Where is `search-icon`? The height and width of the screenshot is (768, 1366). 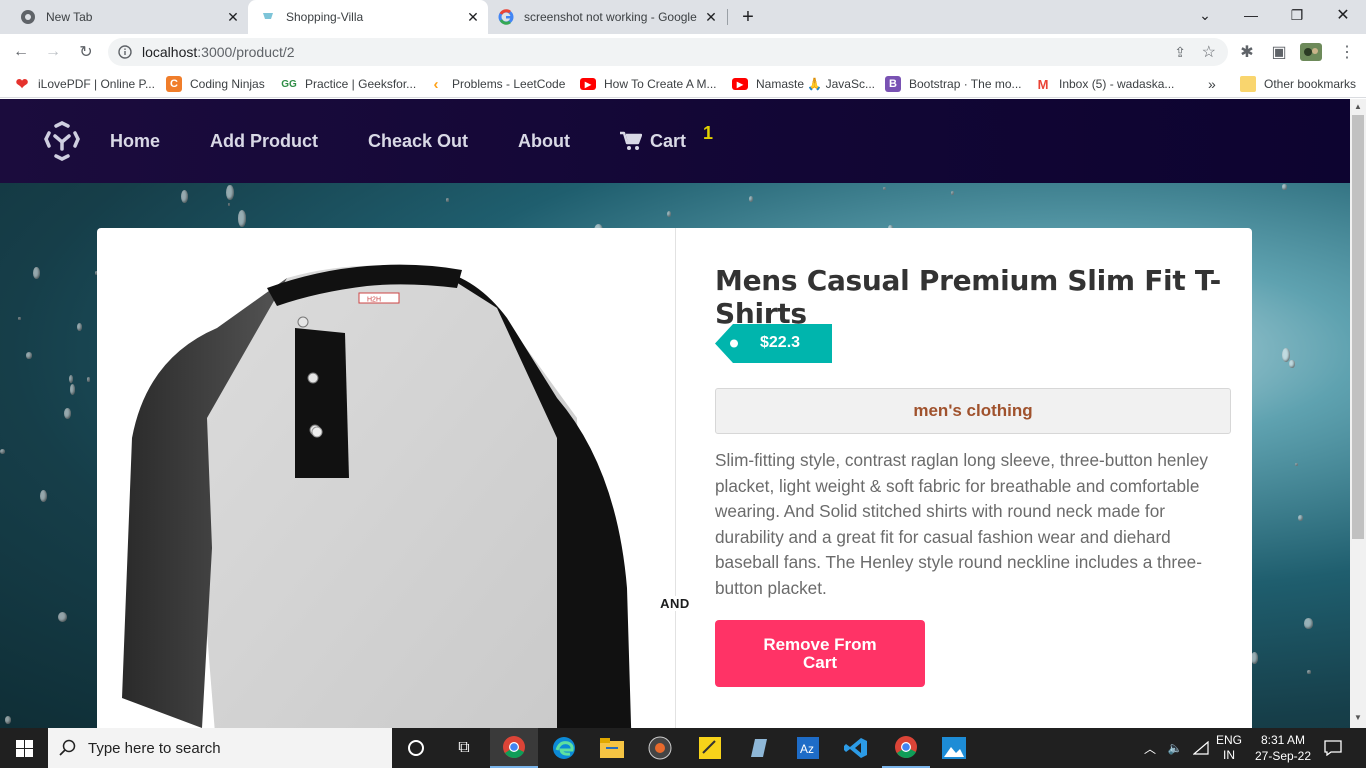 search-icon is located at coordinates (68, 748).